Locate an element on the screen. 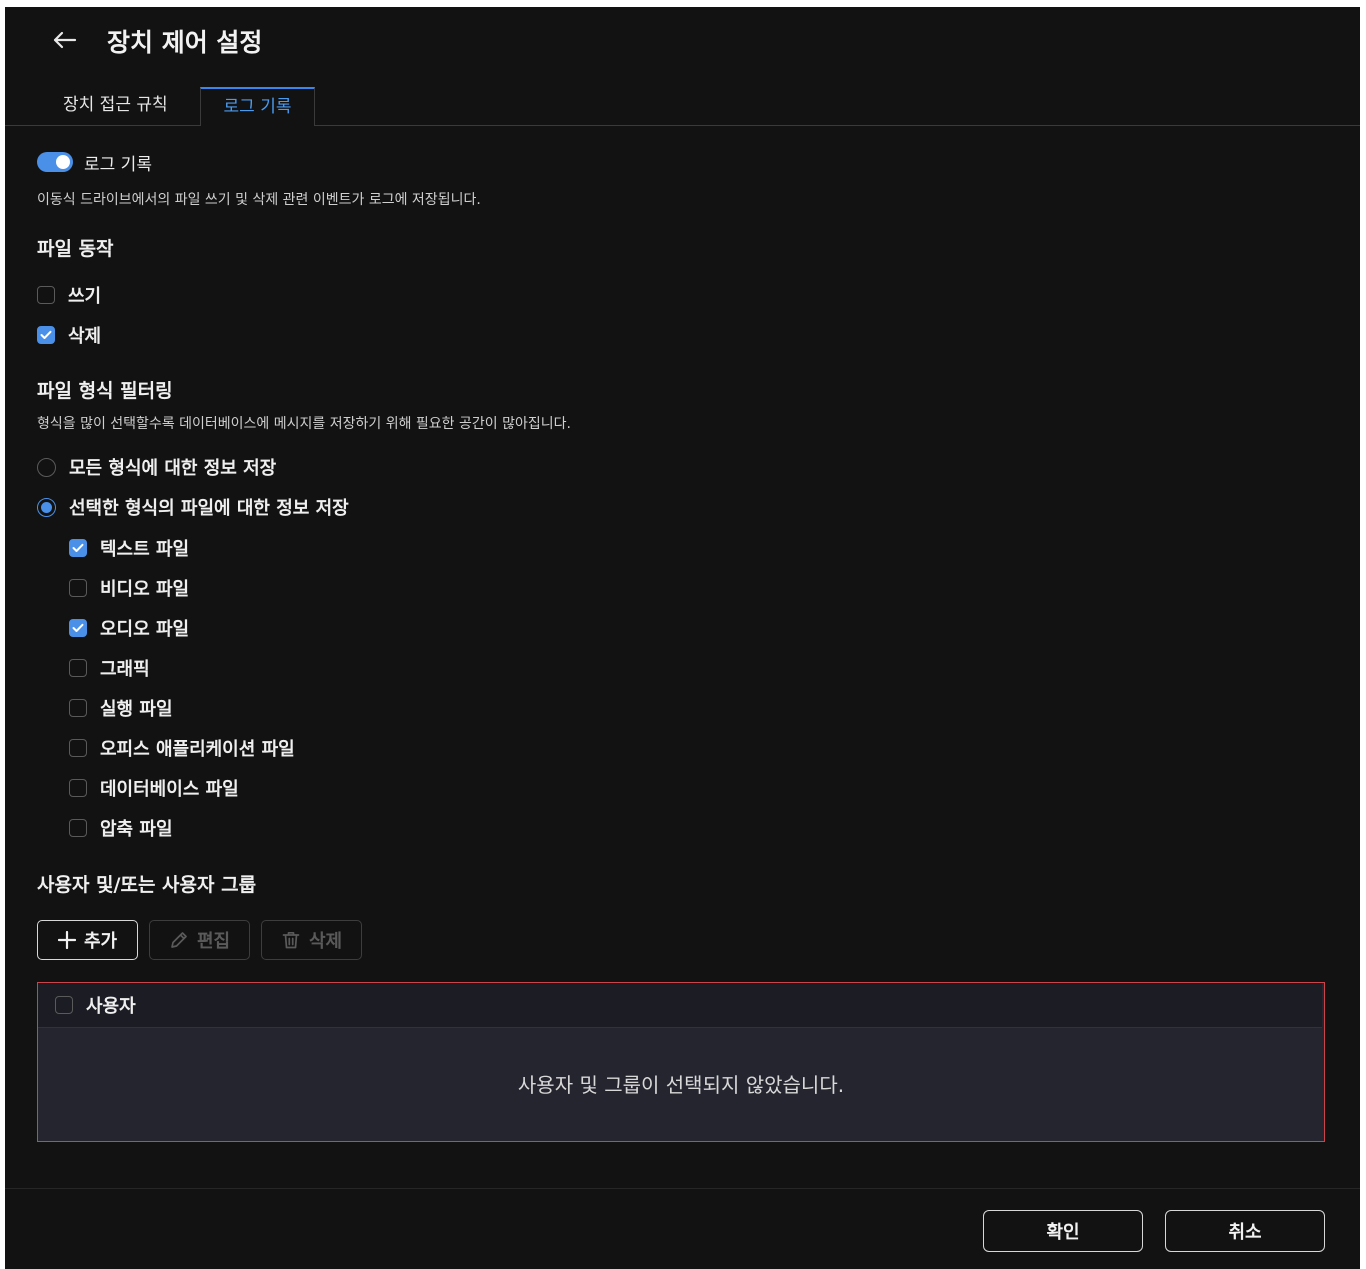 The image size is (1366, 1269). radio-selected-formats: 선택한 형식의 파일에 대한 정보 저장 is located at coordinates (193, 507).